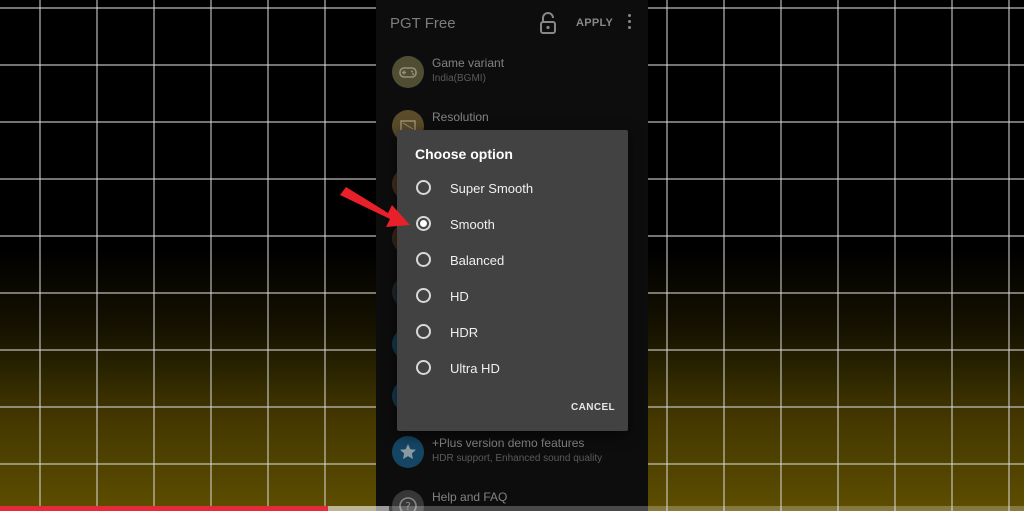 The height and width of the screenshot is (511, 1024). Describe the element at coordinates (512, 298) in the screenshot. I see `option-hd: HD` at that location.